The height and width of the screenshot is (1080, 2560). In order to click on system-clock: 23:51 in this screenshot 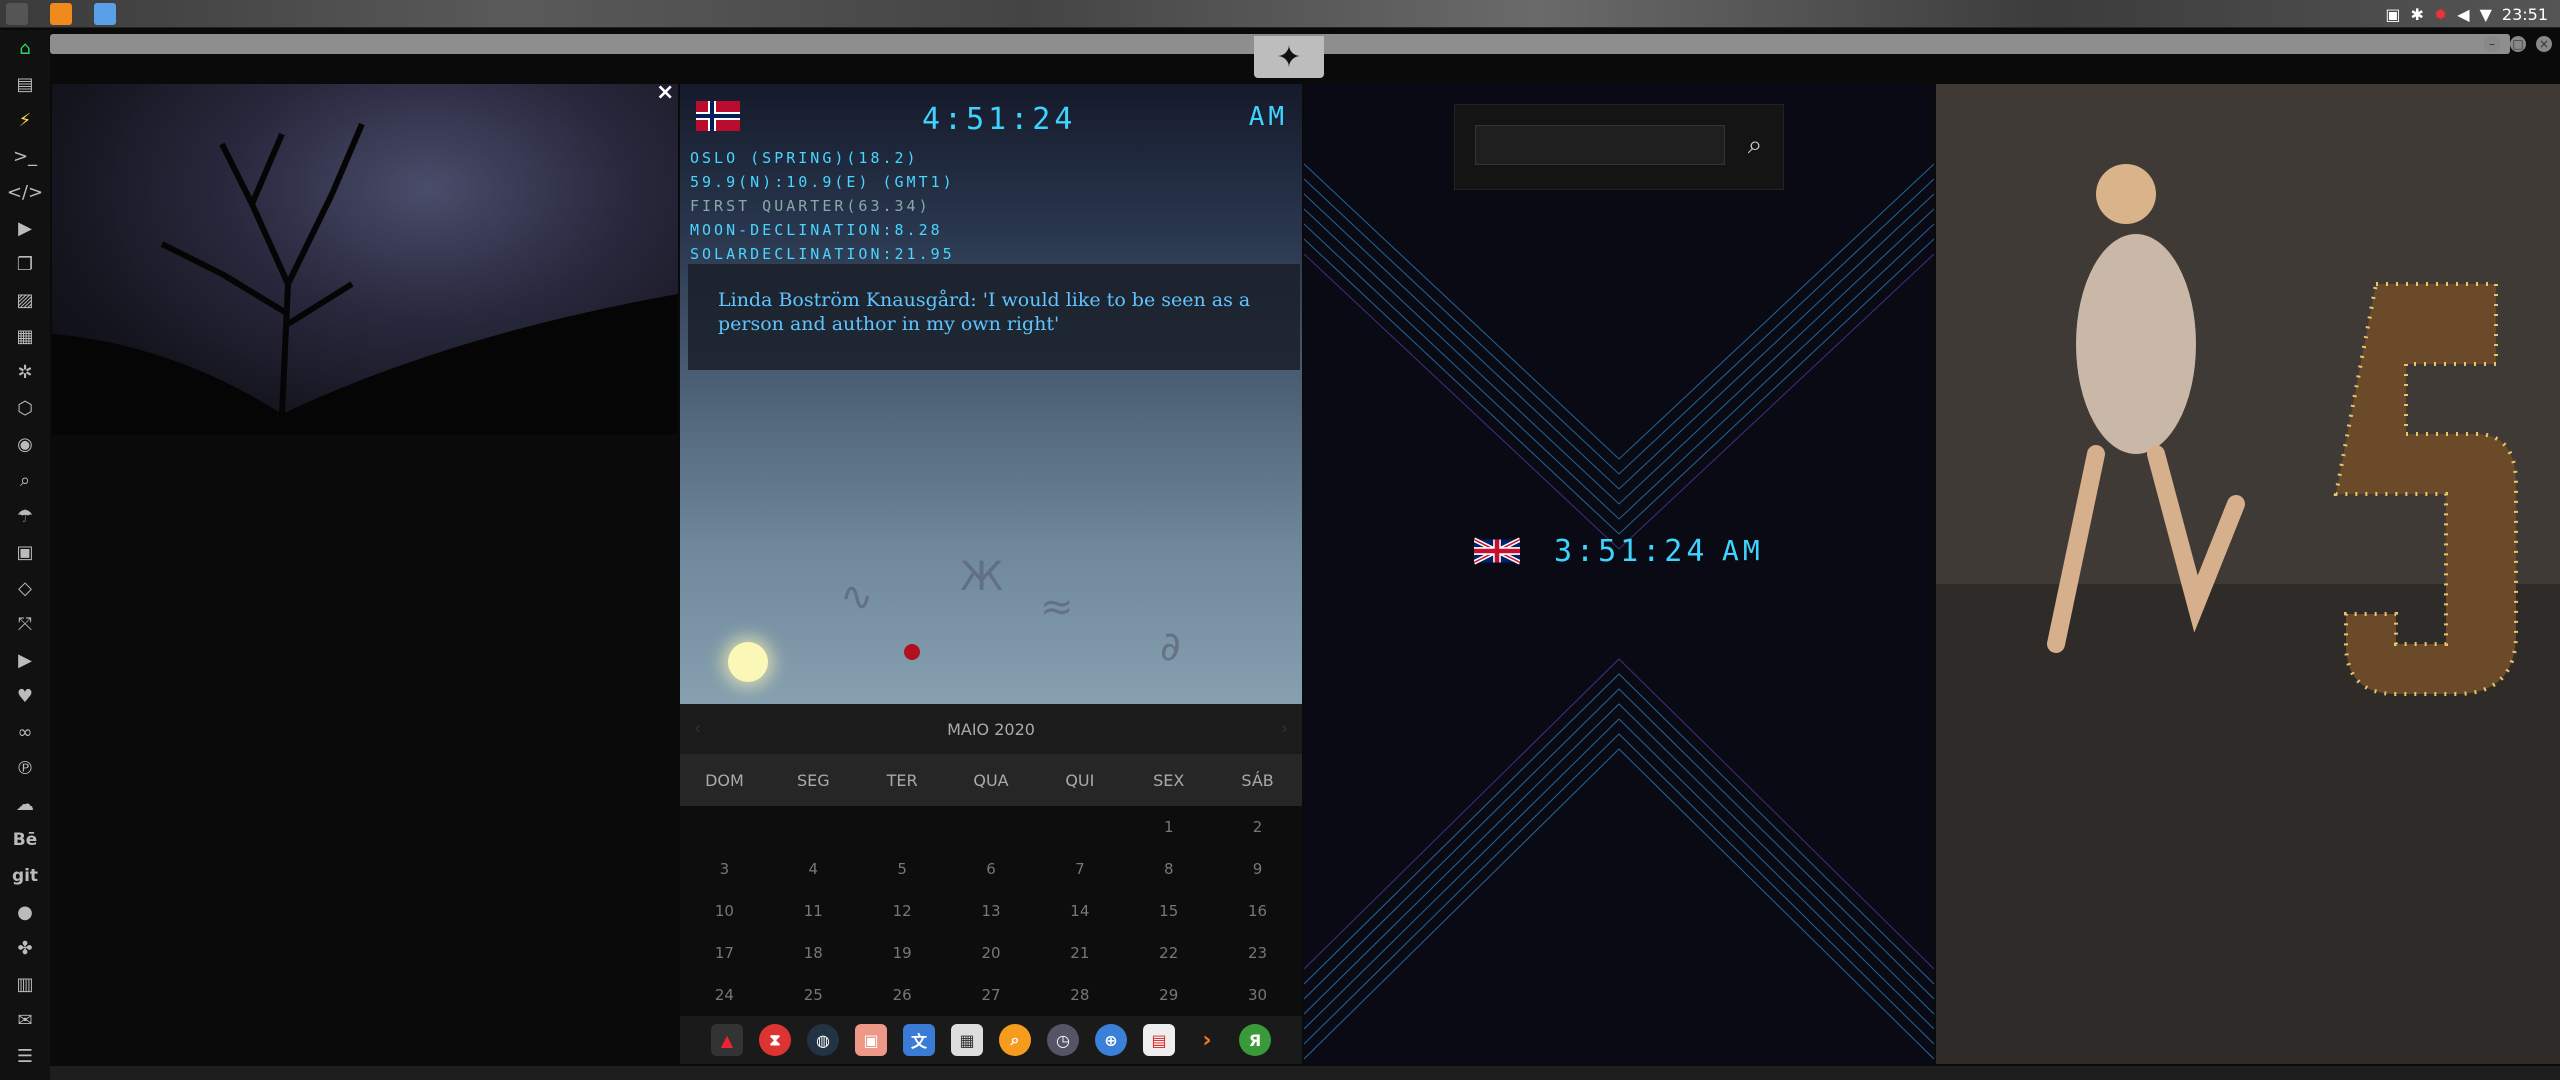, I will do `click(2525, 14)`.